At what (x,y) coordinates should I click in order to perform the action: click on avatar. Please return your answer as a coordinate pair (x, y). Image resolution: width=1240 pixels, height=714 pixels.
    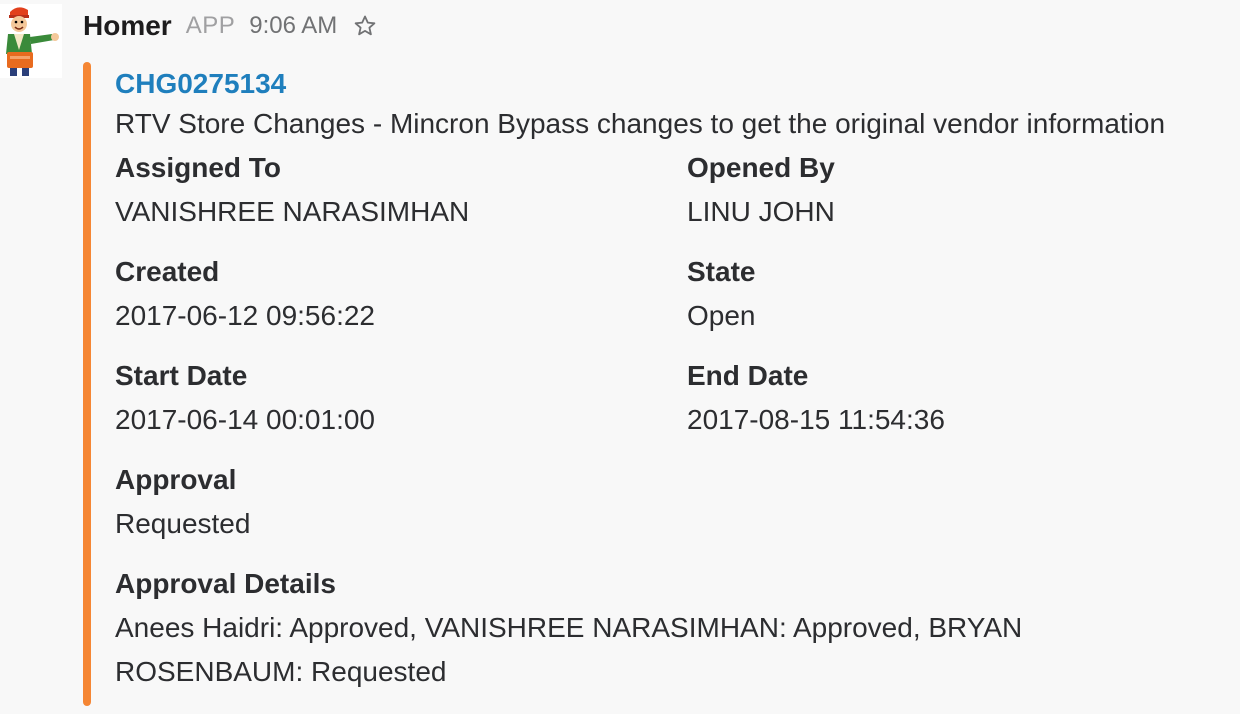
    Looking at the image, I should click on (31, 41).